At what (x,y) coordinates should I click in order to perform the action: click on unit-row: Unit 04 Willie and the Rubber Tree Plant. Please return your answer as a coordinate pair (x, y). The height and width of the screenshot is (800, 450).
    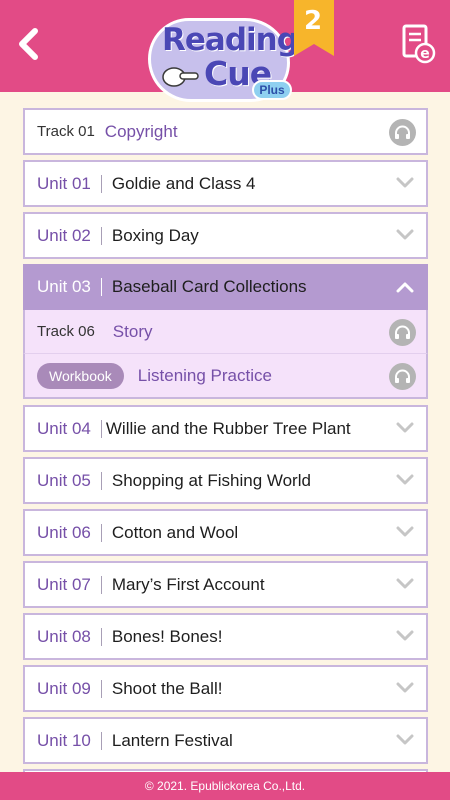
    Looking at the image, I should click on (225, 428).